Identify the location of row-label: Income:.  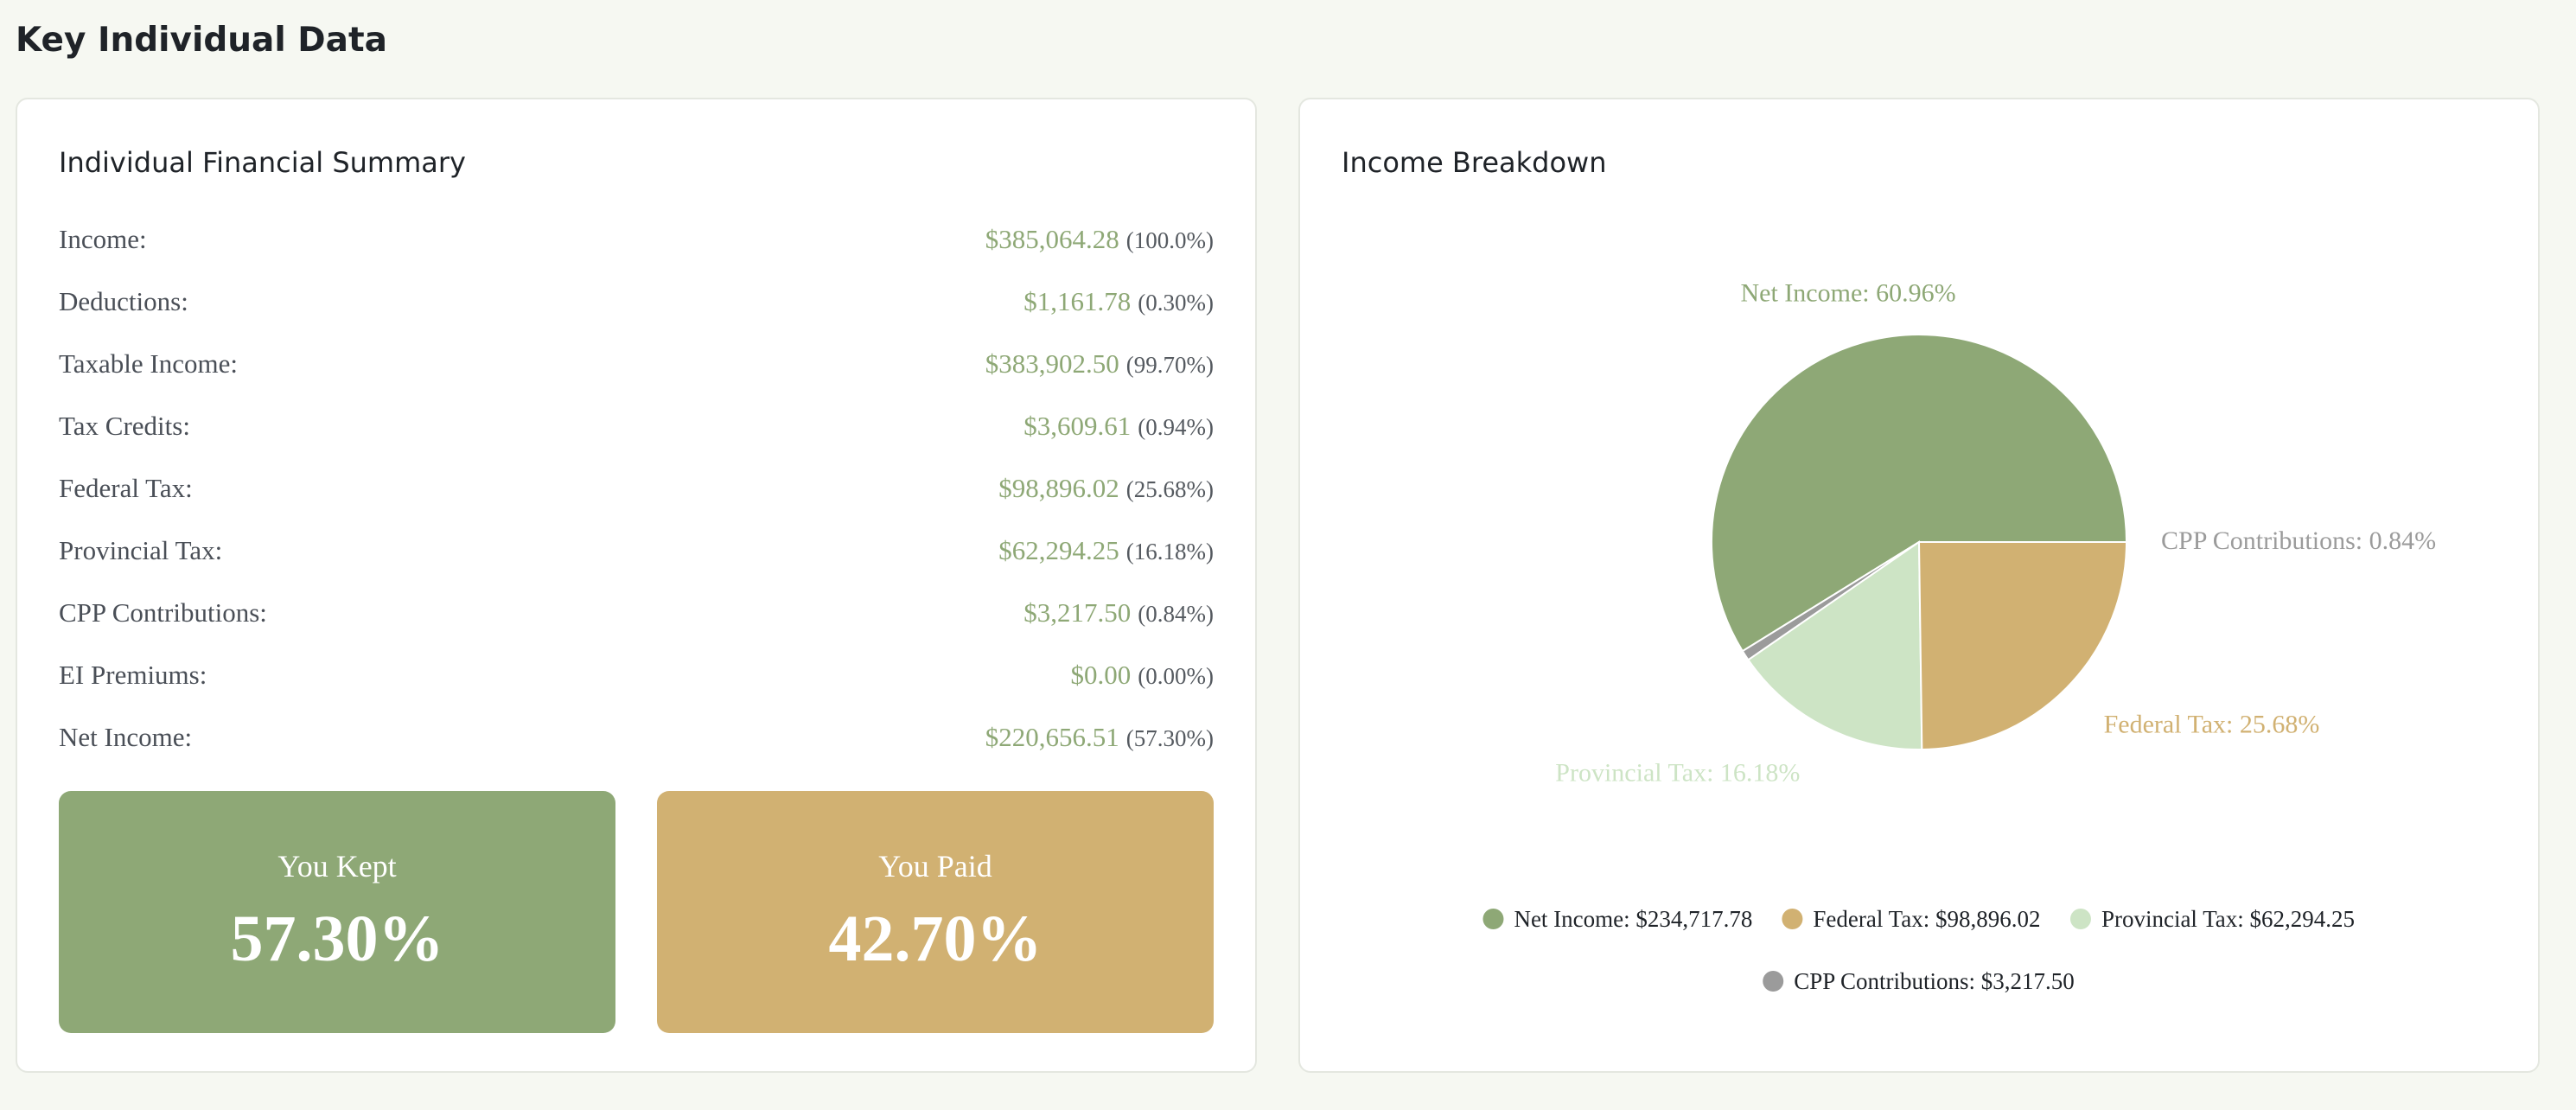
(103, 239).